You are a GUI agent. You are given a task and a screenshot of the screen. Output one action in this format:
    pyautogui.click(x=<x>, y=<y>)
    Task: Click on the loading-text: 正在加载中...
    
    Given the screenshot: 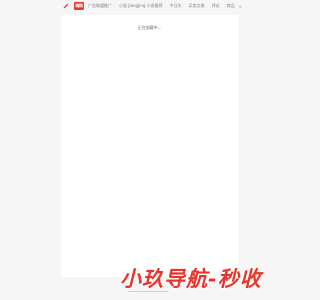 What is the action you would take?
    pyautogui.click(x=149, y=27)
    